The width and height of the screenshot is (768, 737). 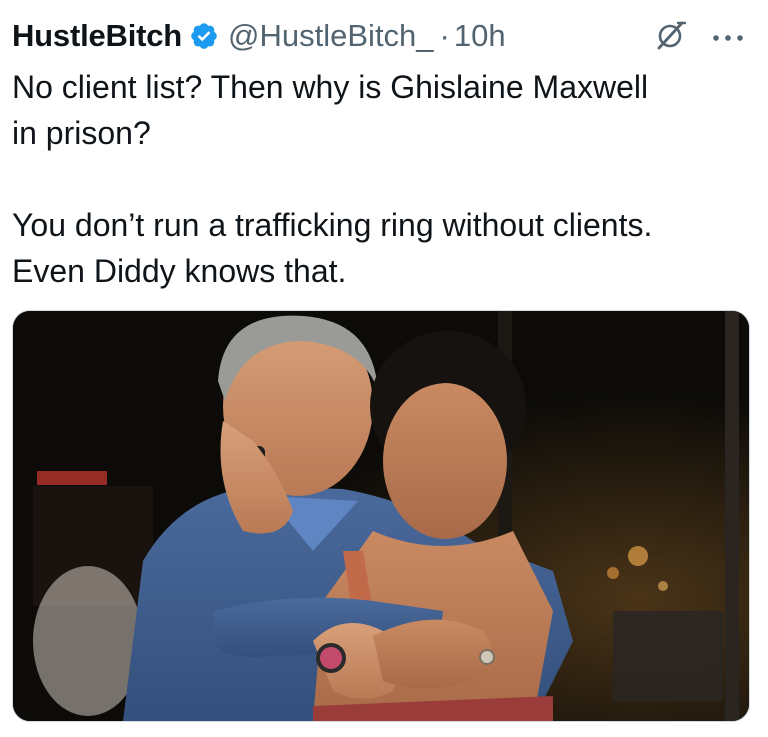 What do you see at coordinates (728, 35) in the screenshot?
I see `more-options-icon` at bounding box center [728, 35].